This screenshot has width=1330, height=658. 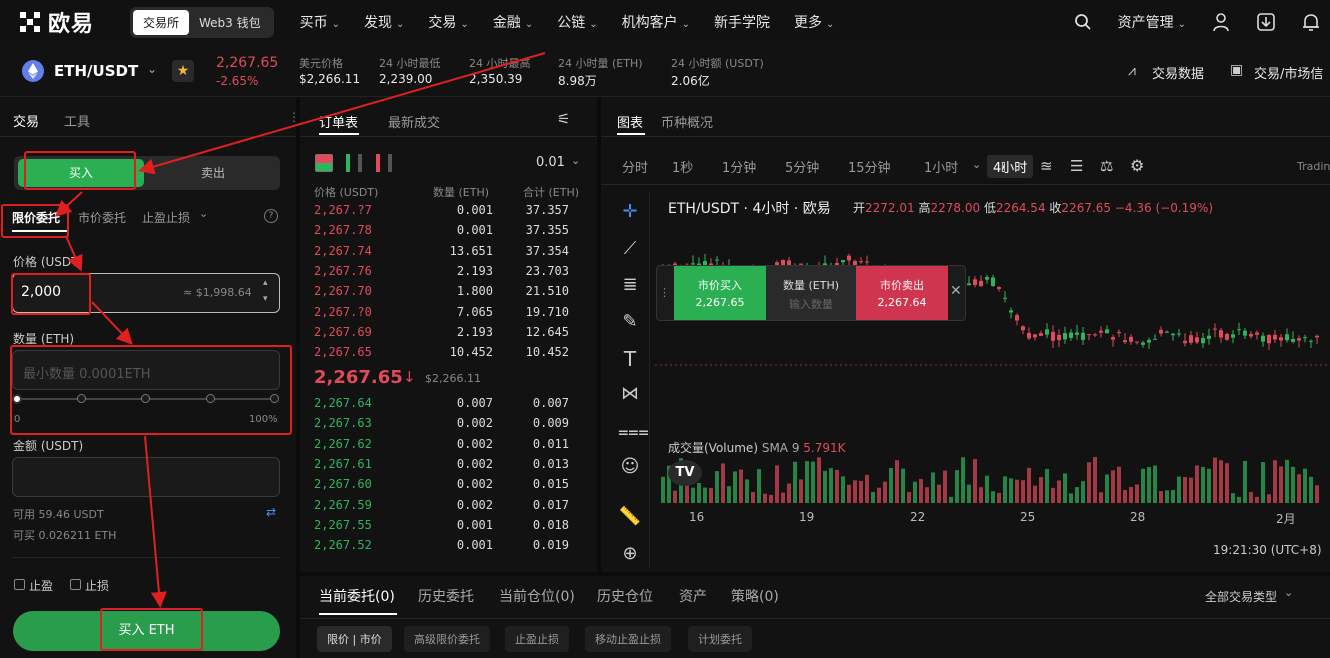 I want to click on fib-lines-icon: ≣, so click(x=630, y=286).